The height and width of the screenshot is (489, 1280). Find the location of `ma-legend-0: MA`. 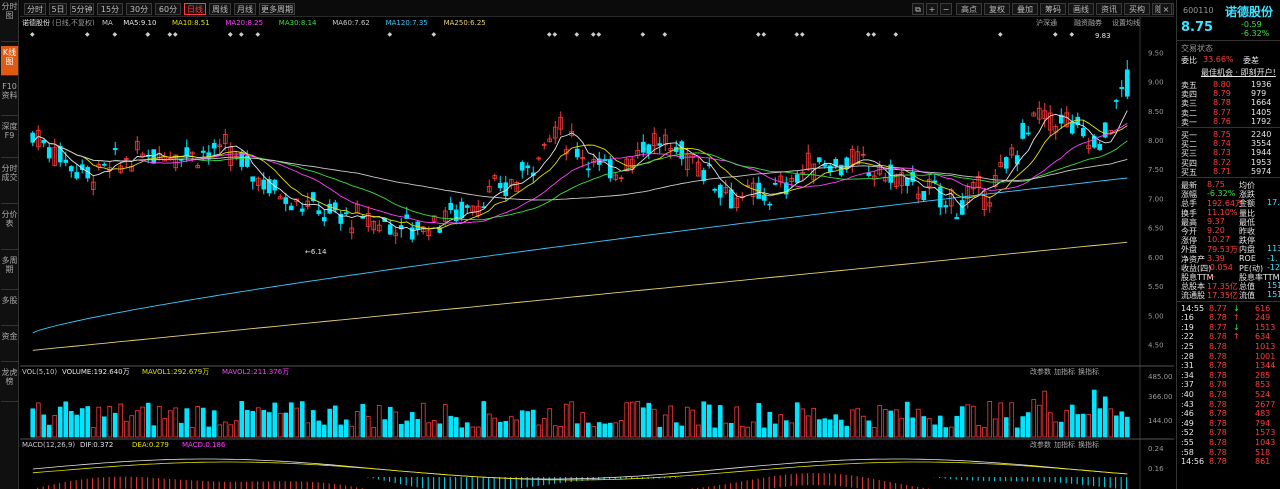

ma-legend-0: MA is located at coordinates (107, 23).